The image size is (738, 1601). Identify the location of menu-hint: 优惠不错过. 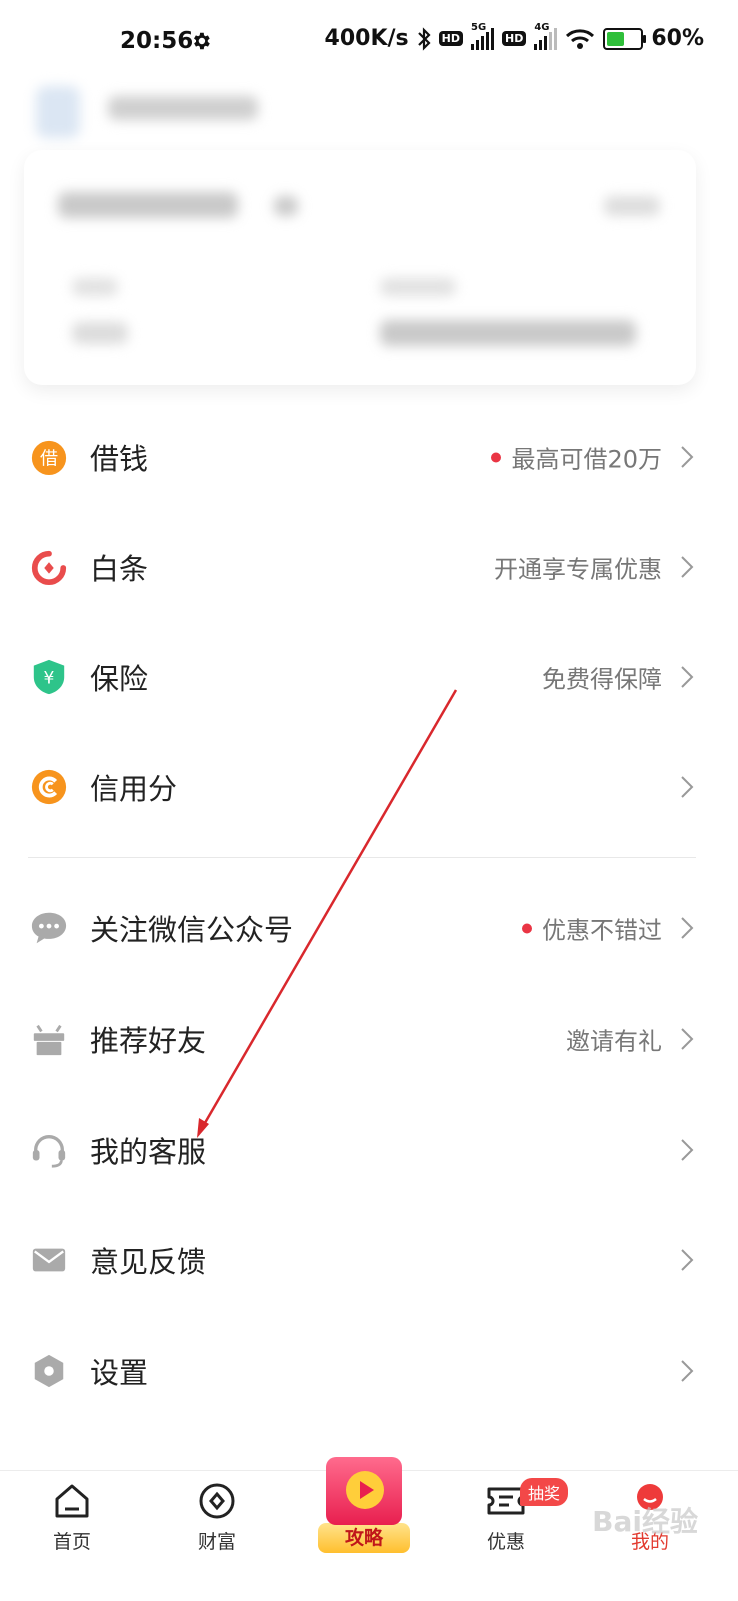
(592, 928).